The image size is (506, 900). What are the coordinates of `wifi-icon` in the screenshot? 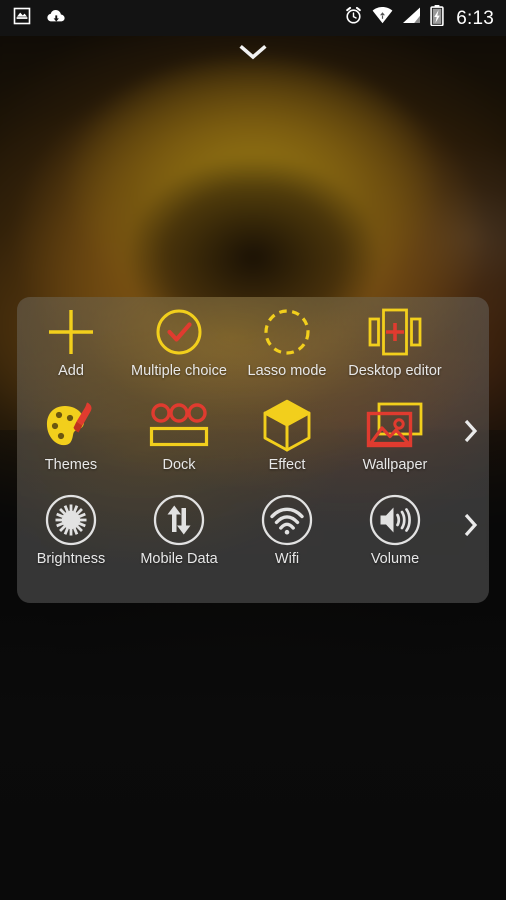 It's located at (382, 18).